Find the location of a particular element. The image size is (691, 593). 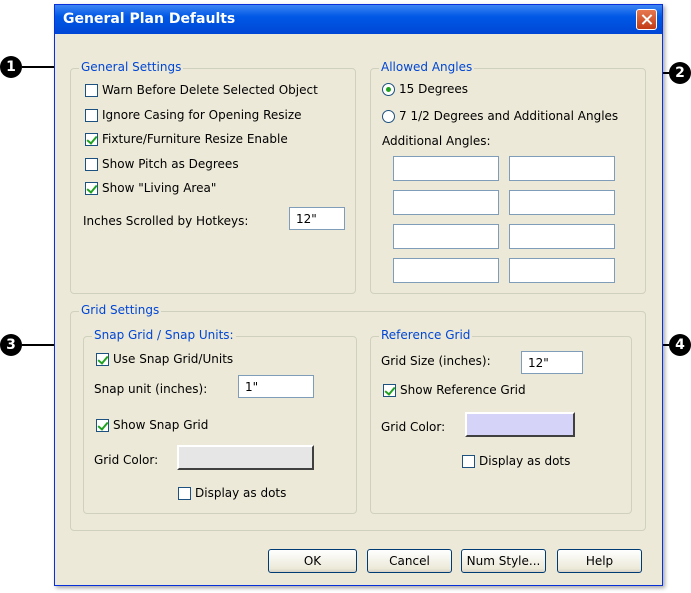

radio-label: 15 Degrees is located at coordinates (434, 89).